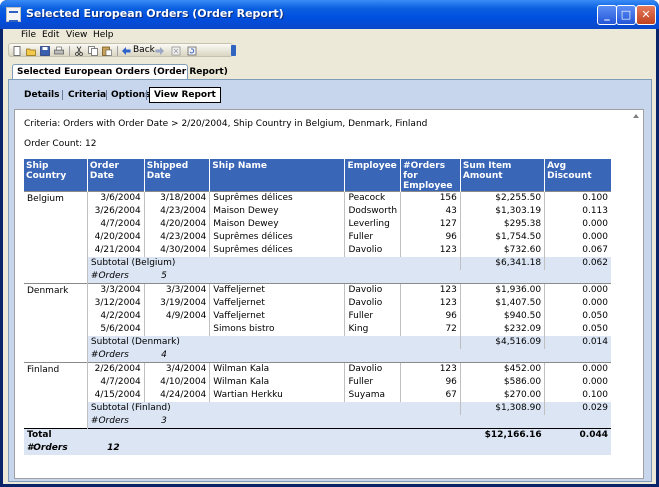  What do you see at coordinates (277, 290) in the screenshot?
I see `ship-name-cell: Vaffeljernet` at bounding box center [277, 290].